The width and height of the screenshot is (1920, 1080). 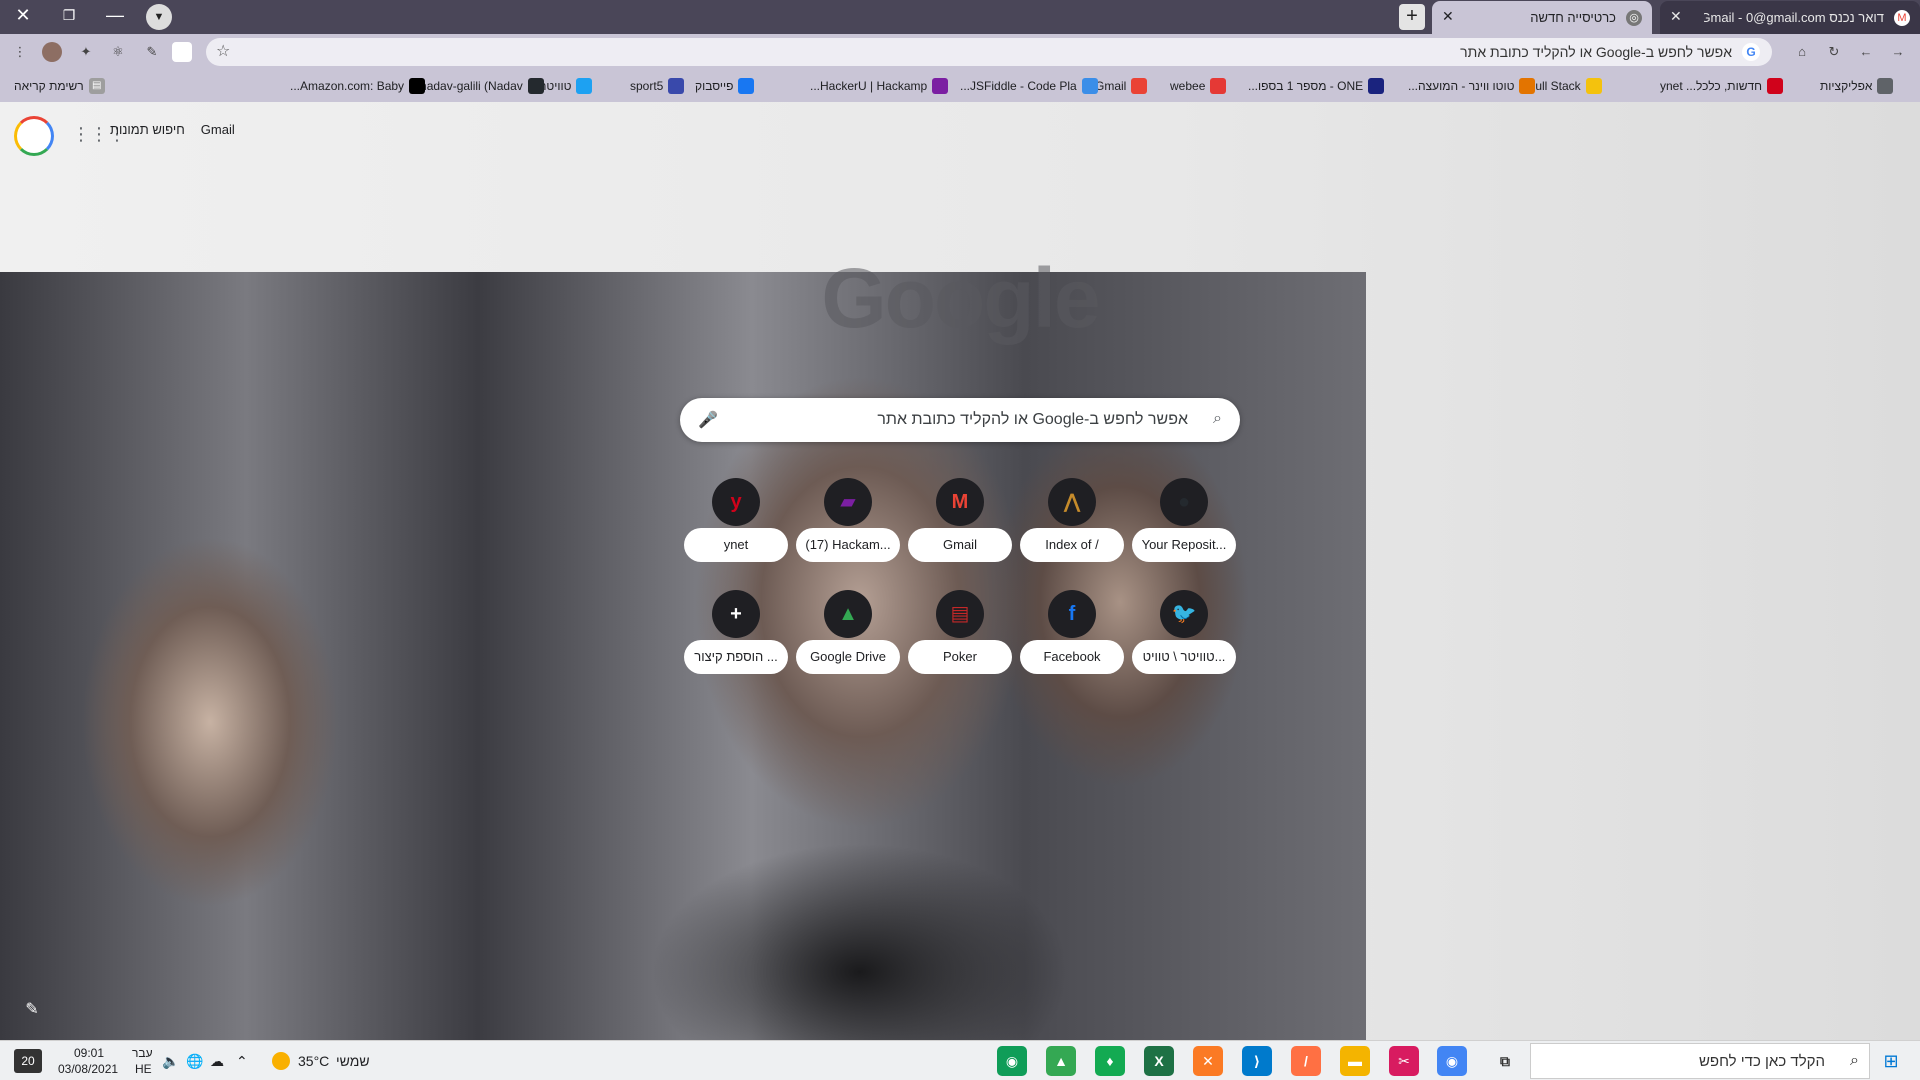 I want to click on shortcut-icon: M, so click(x=960, y=502).